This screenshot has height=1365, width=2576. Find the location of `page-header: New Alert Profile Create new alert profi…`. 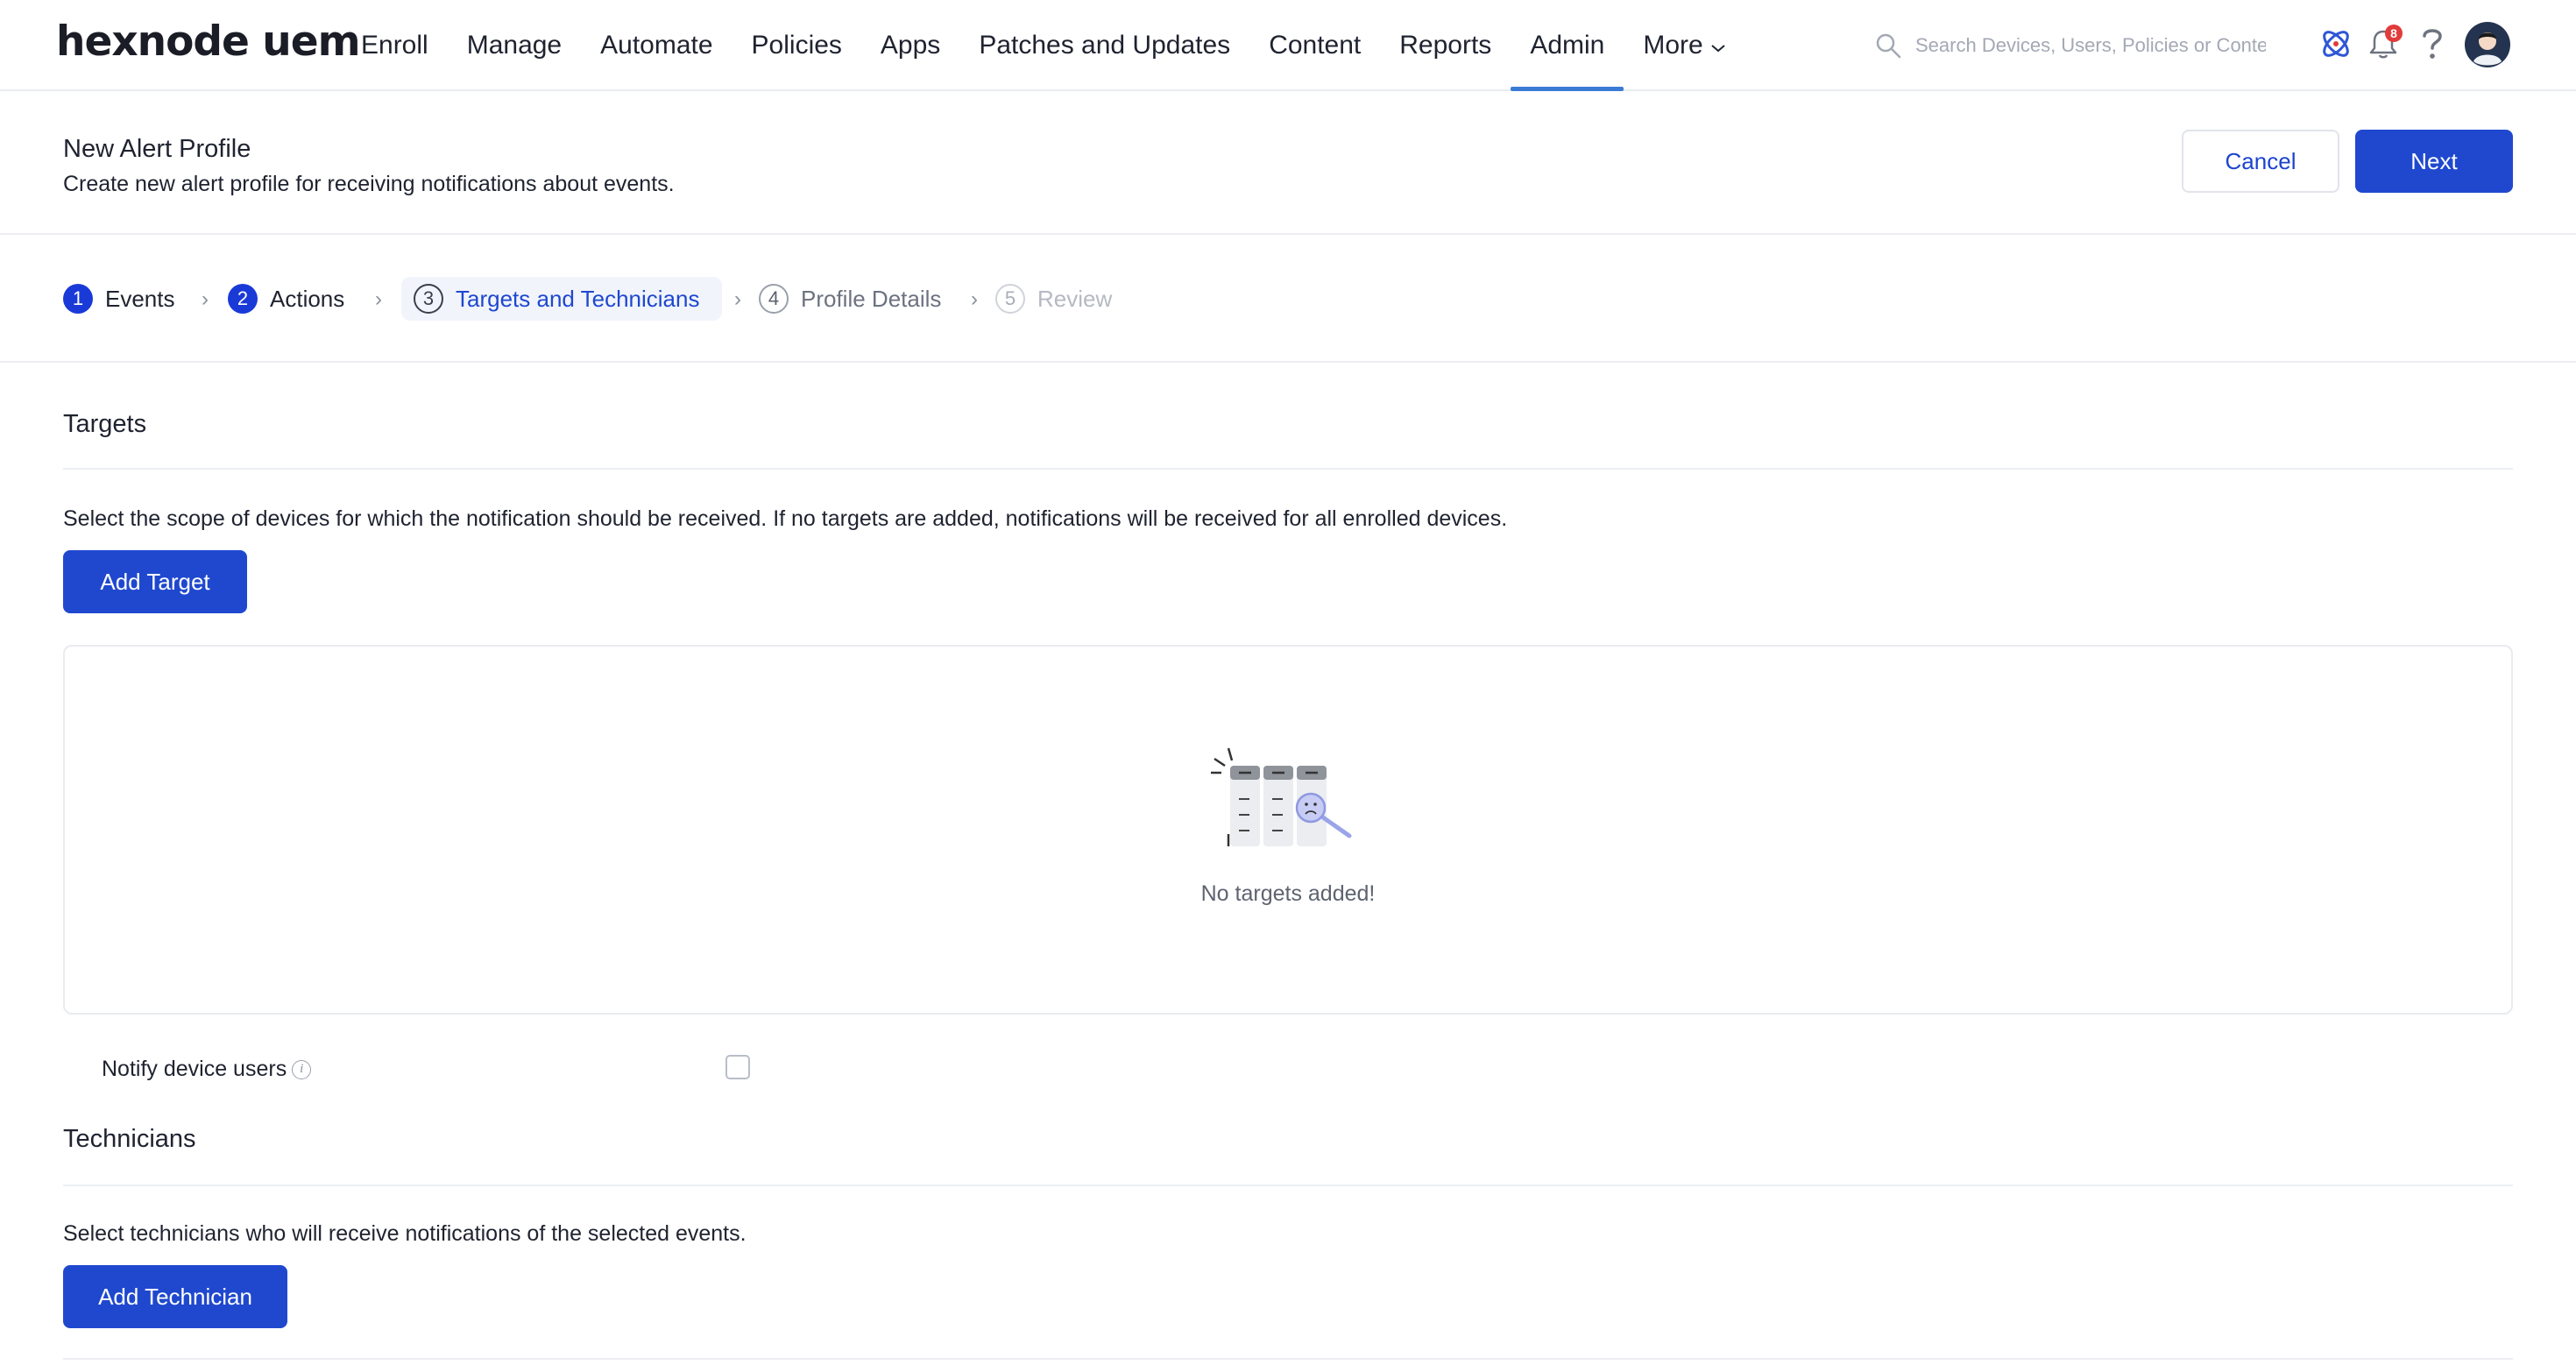

page-header: New Alert Profile Create new alert profi… is located at coordinates (1288, 163).